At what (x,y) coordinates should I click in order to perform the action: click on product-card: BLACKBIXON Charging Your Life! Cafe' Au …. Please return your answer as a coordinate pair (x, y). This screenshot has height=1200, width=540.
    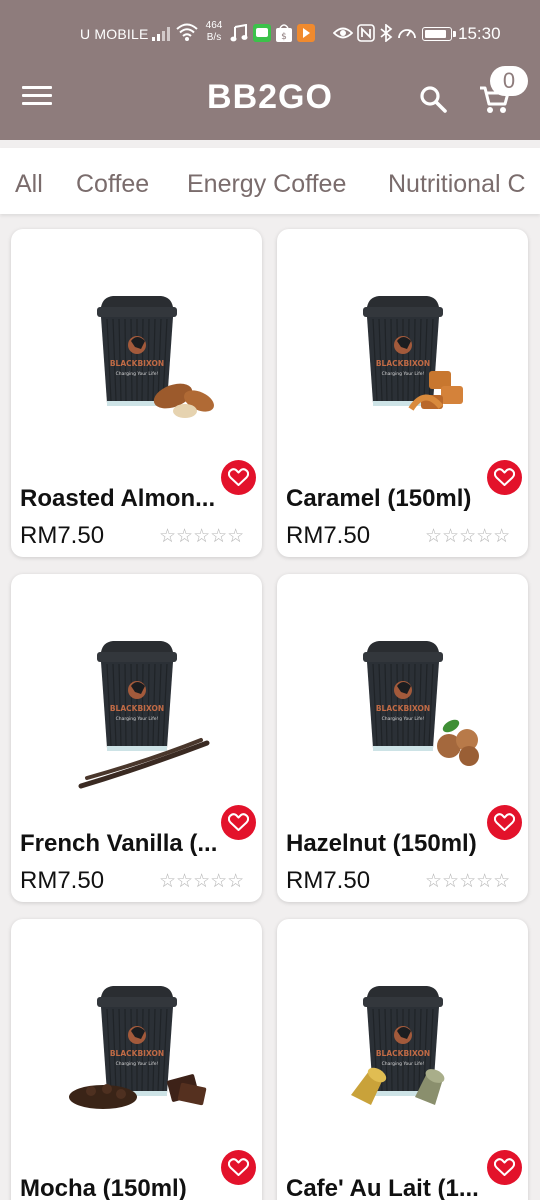
    Looking at the image, I should click on (402, 1059).